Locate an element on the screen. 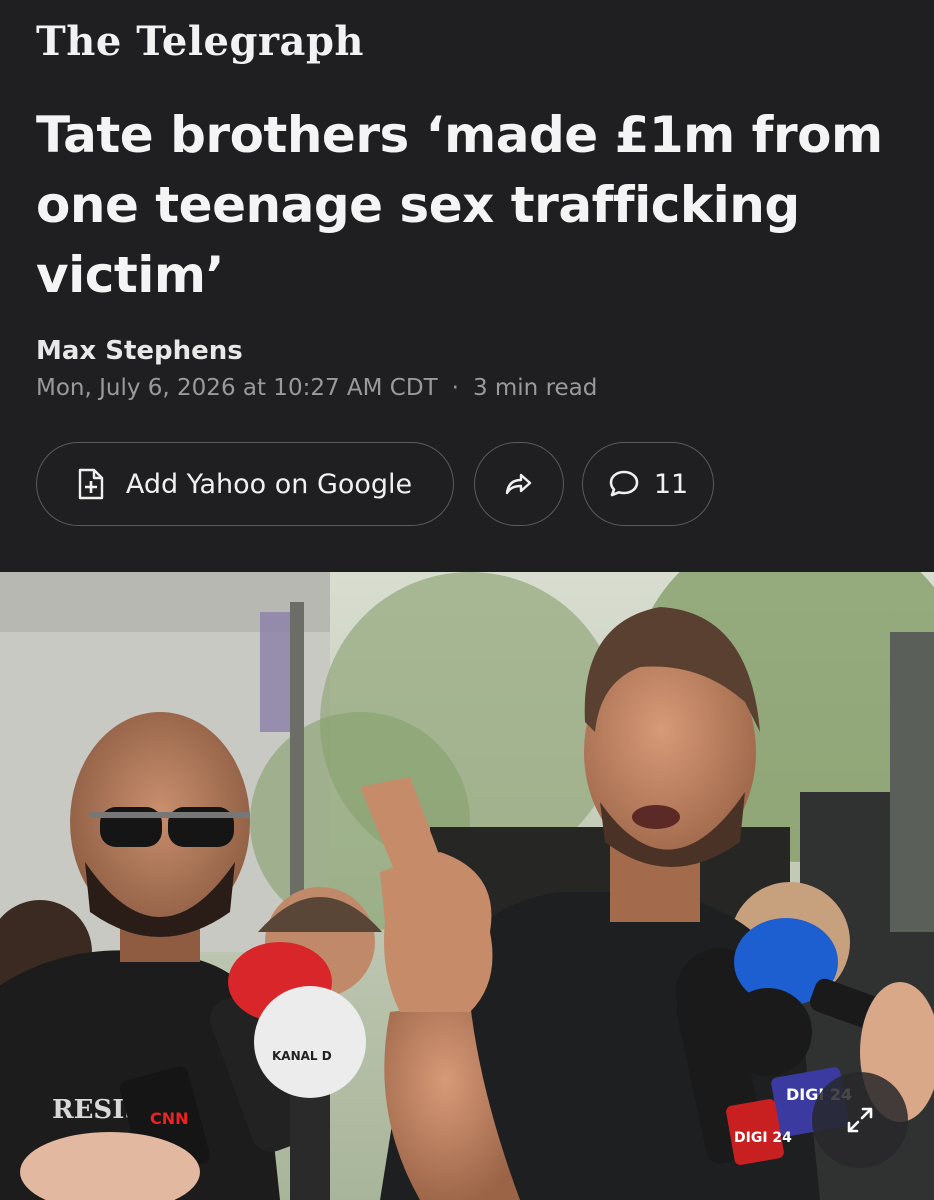  expand-image-button is located at coordinates (860, 1120).